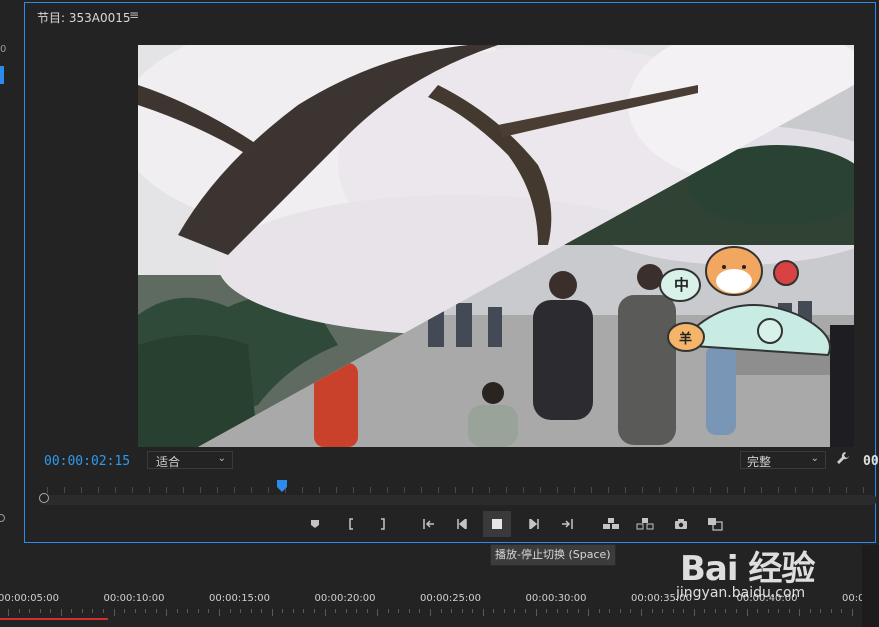 The width and height of the screenshot is (879, 627). Describe the element at coordinates (84, 17) in the screenshot. I see `panel-title: 节目: 353A0015` at that location.